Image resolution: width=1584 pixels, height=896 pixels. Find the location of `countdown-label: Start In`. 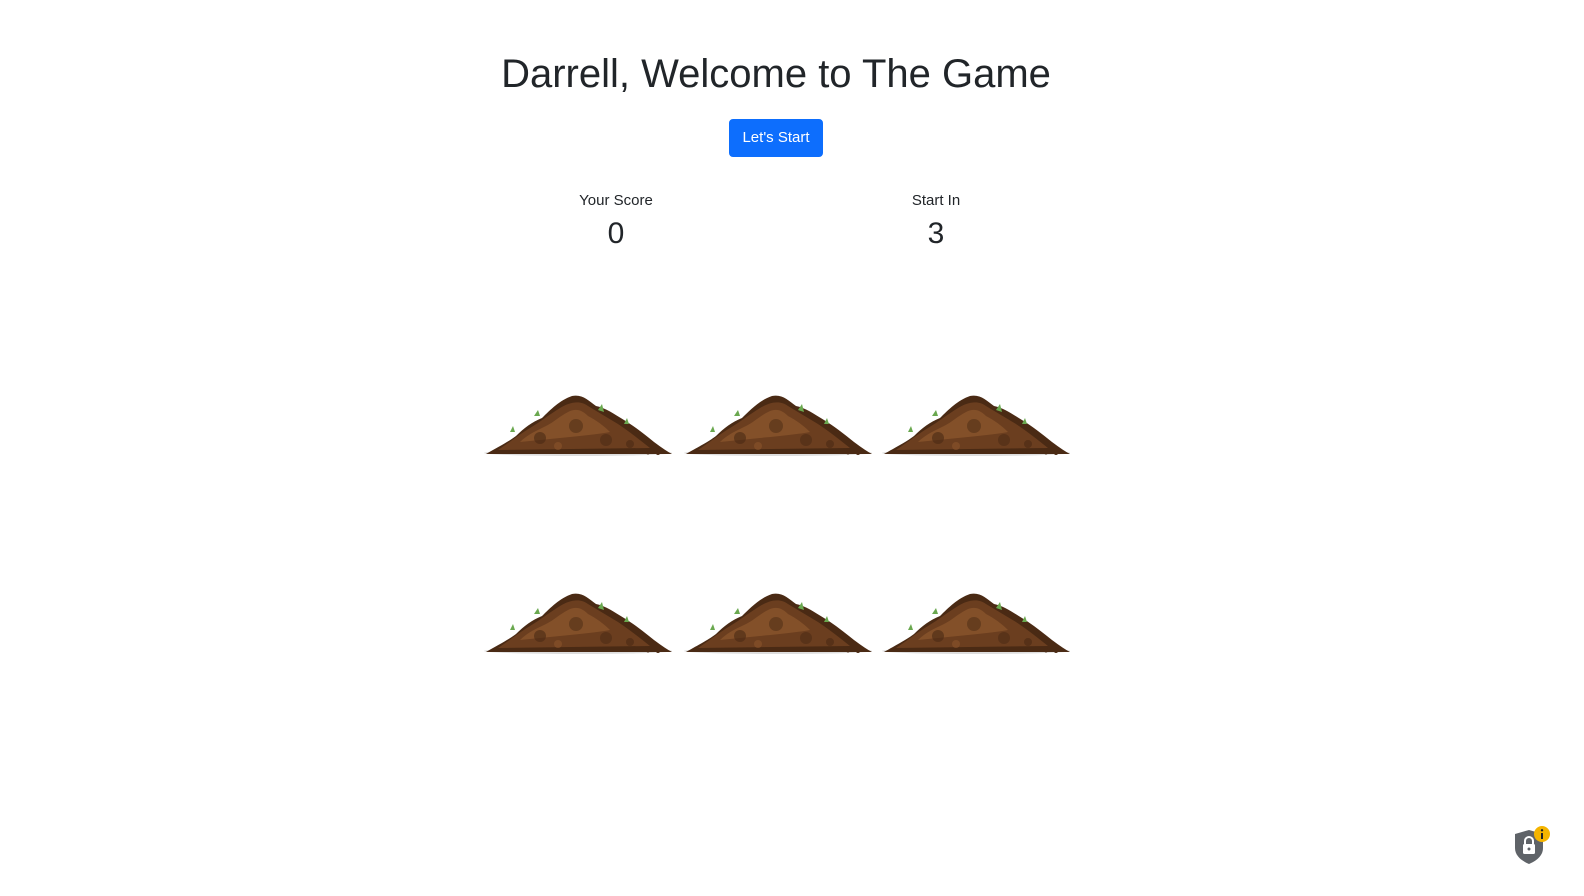

countdown-label: Start In is located at coordinates (936, 200).